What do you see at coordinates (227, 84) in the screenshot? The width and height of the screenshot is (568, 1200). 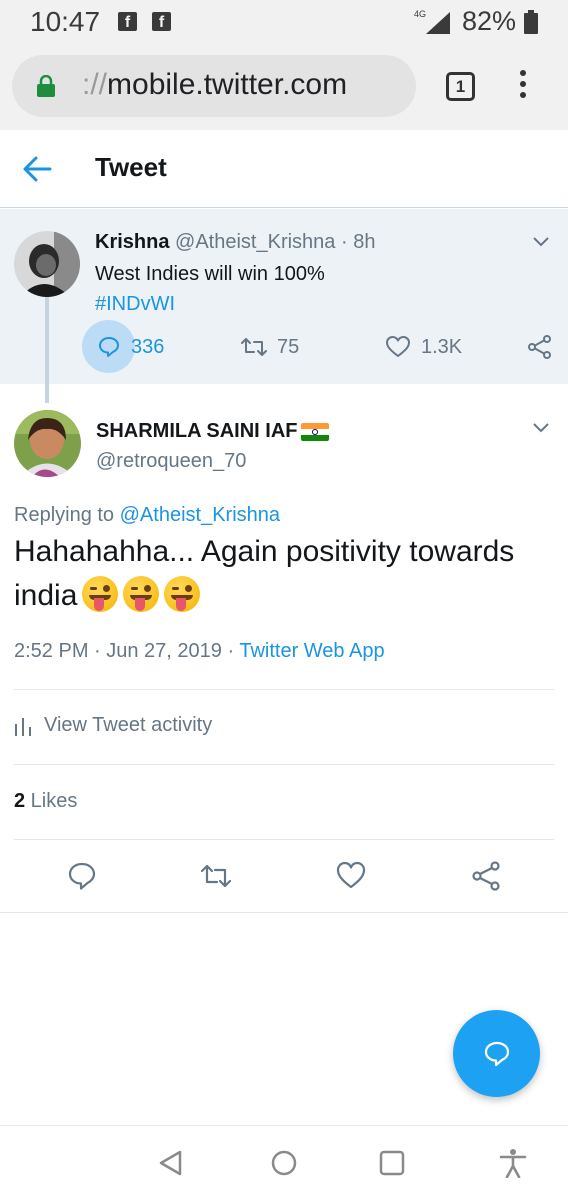 I see `url-host: mobile.twitter.com` at bounding box center [227, 84].